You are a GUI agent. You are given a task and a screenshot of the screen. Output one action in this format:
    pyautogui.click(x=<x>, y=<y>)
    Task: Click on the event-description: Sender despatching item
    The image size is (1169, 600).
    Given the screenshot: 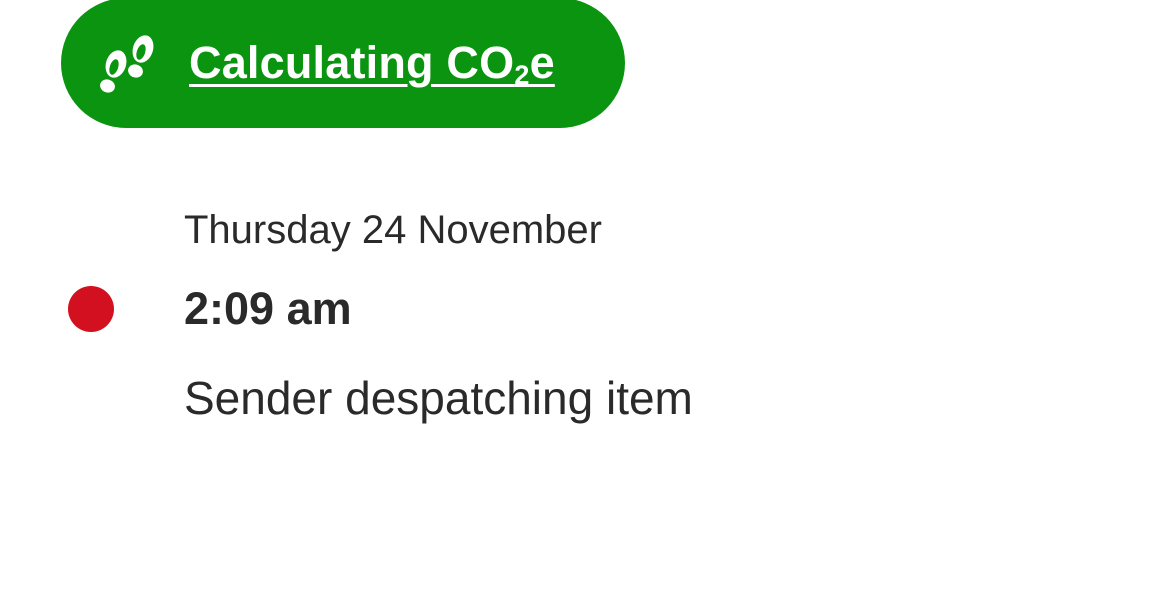 What is the action you would take?
    pyautogui.click(x=438, y=398)
    